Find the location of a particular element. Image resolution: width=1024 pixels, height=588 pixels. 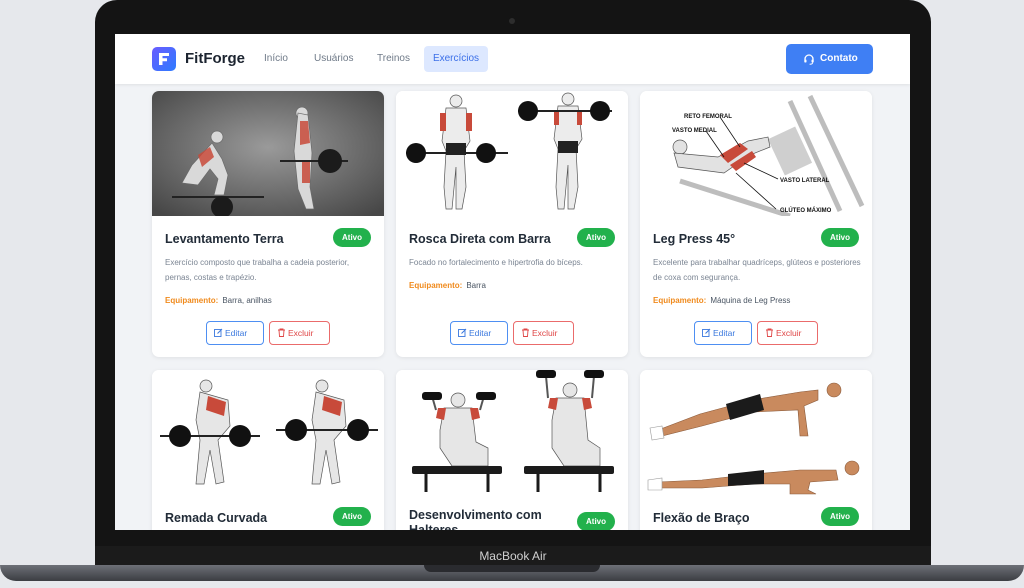

nav-link-usuarios: Usuários is located at coordinates (333, 59).